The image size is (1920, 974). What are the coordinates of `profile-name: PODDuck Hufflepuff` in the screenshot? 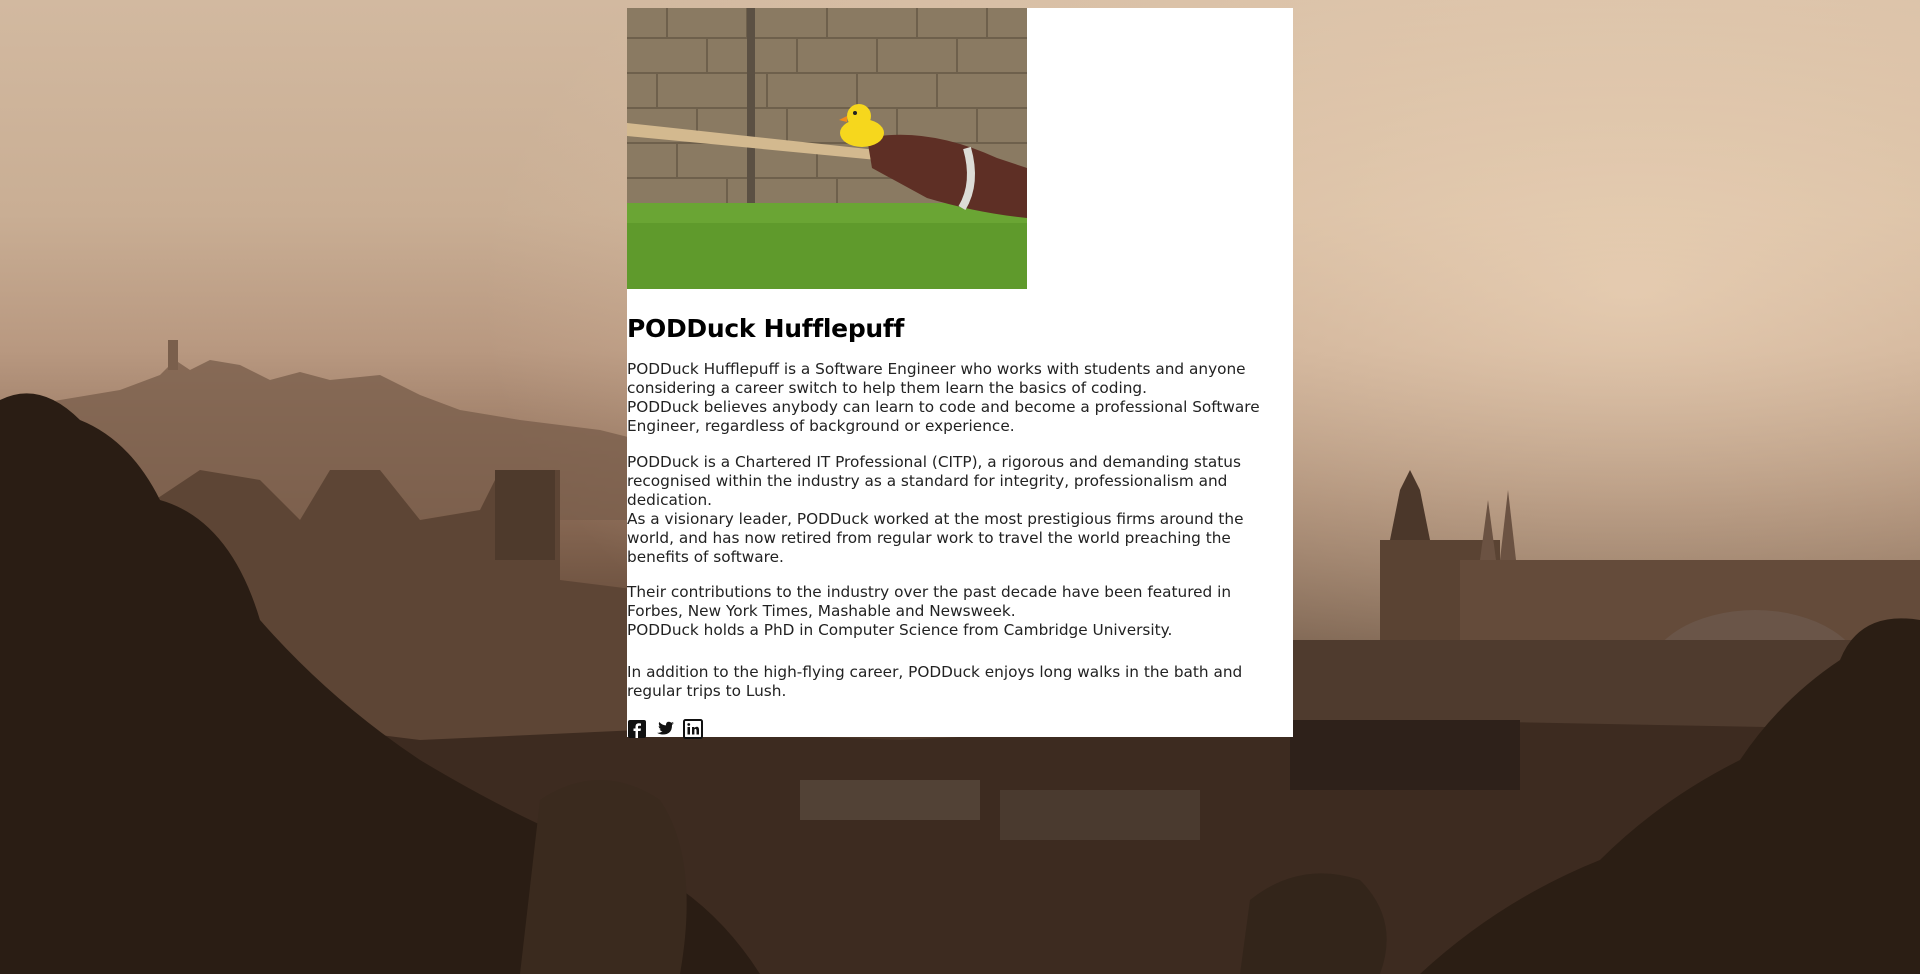 It's located at (766, 328).